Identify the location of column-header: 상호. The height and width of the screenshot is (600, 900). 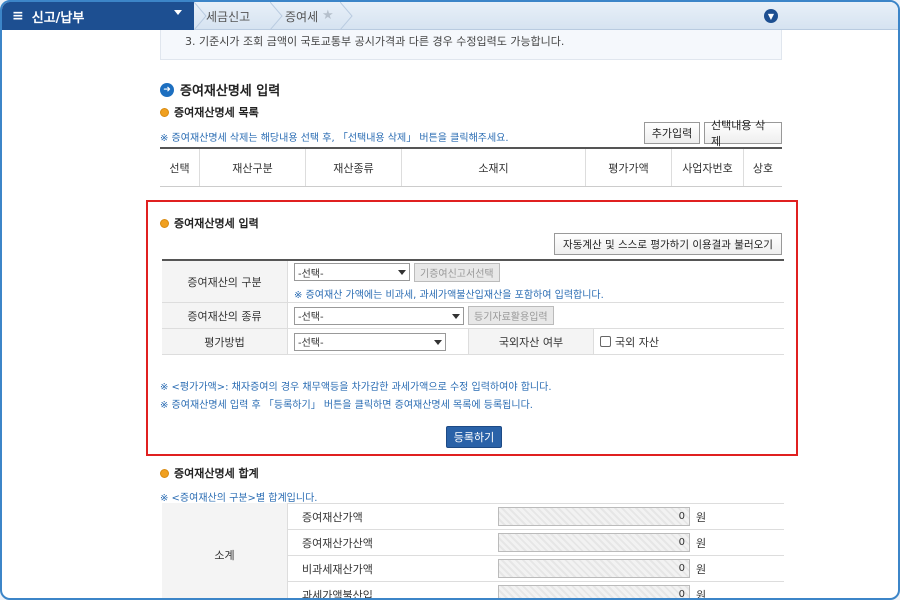
(763, 167).